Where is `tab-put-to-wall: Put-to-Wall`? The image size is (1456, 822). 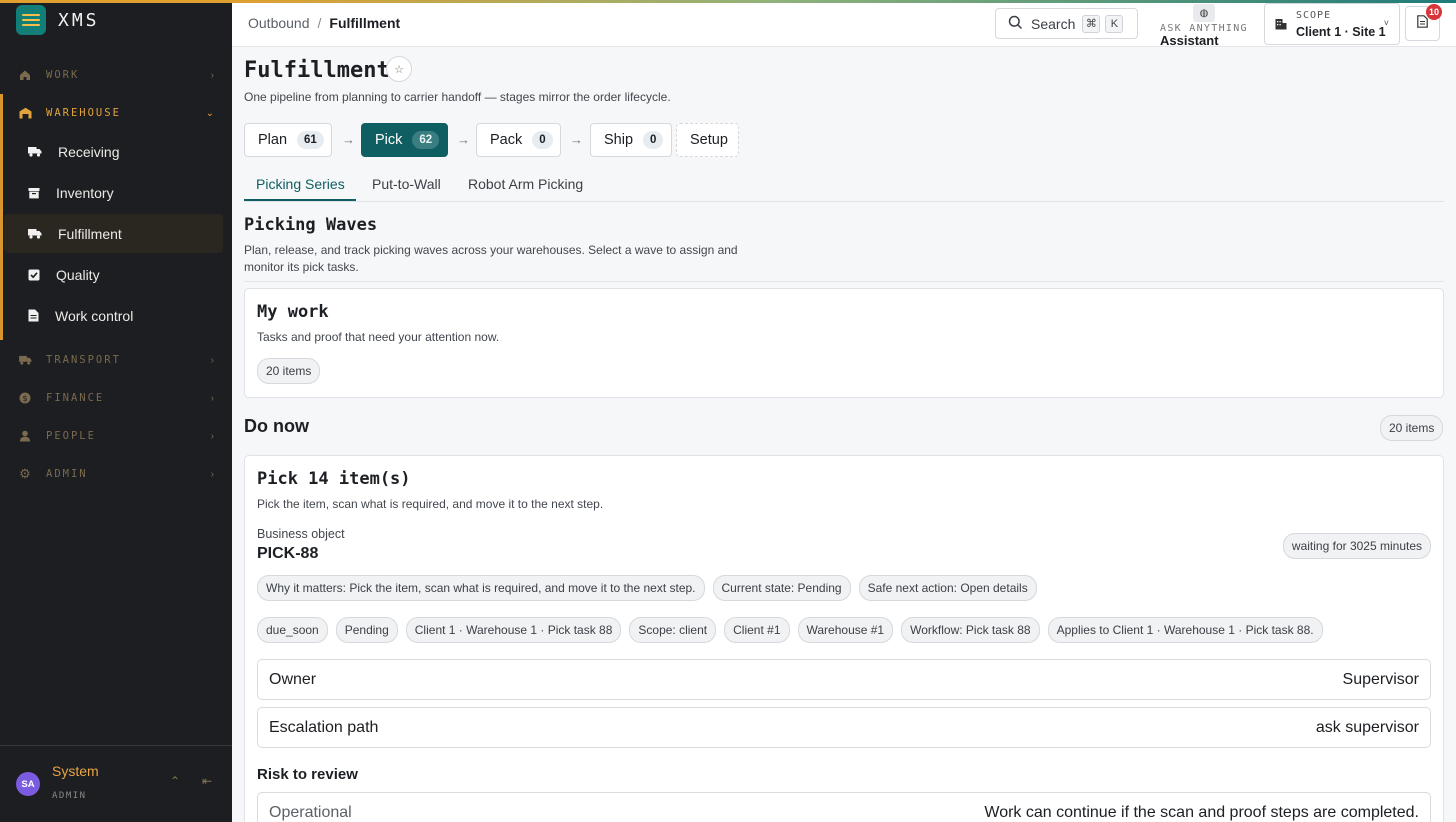
tab-put-to-wall: Put-to-Wall is located at coordinates (406, 184).